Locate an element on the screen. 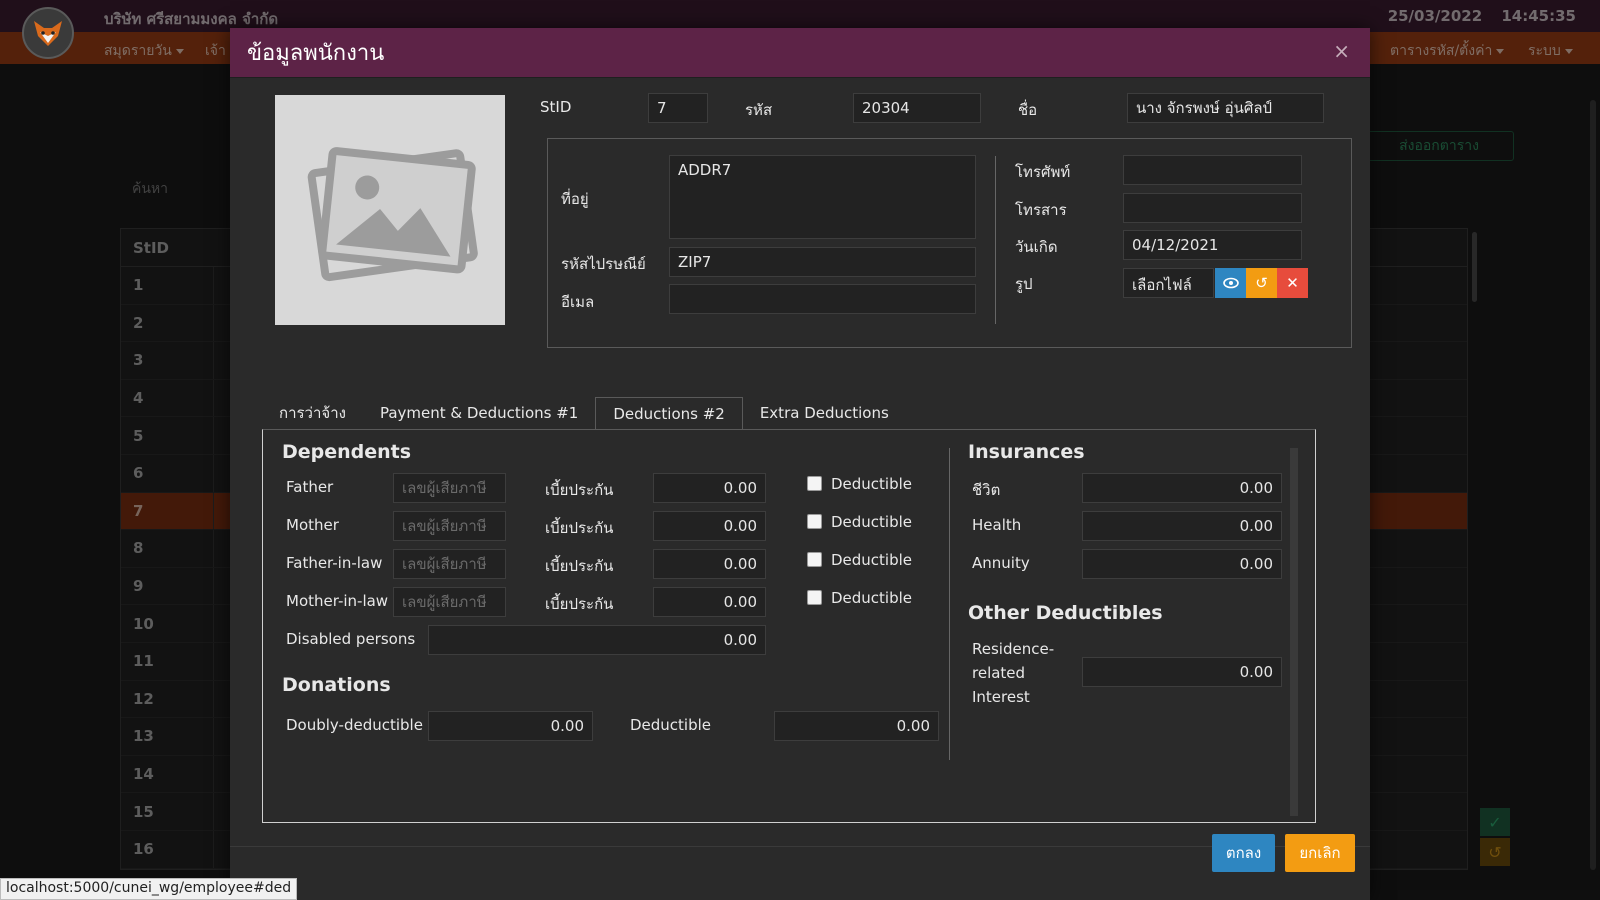 This screenshot has width=1600, height=900. residence-interest-field is located at coordinates (1182, 672).